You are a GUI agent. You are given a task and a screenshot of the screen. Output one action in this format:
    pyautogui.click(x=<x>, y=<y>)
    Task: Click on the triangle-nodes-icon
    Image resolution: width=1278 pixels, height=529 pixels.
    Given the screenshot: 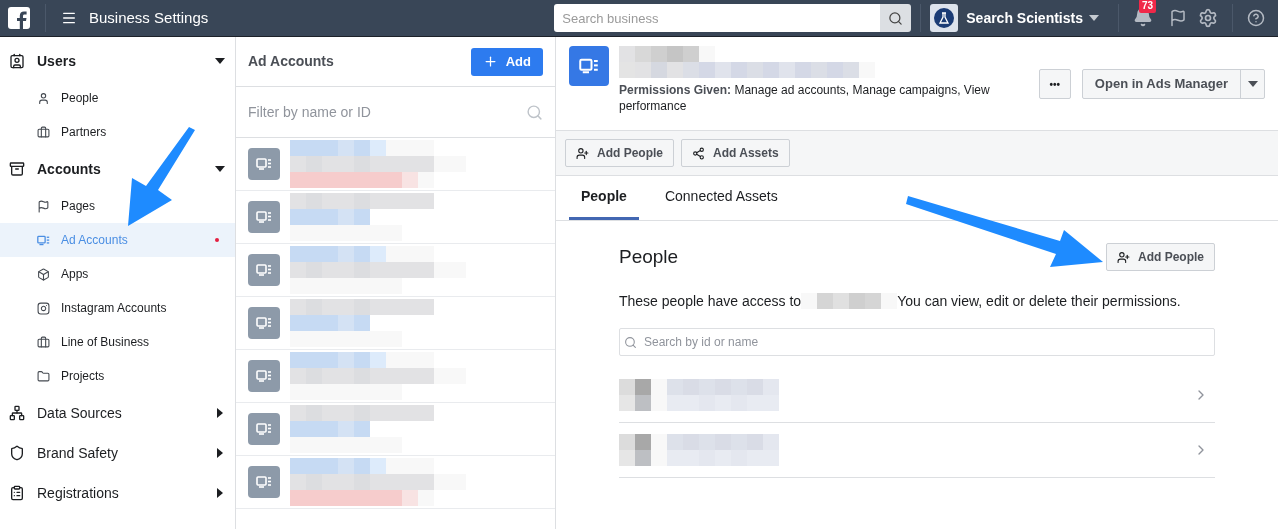 What is the action you would take?
    pyautogui.click(x=698, y=153)
    